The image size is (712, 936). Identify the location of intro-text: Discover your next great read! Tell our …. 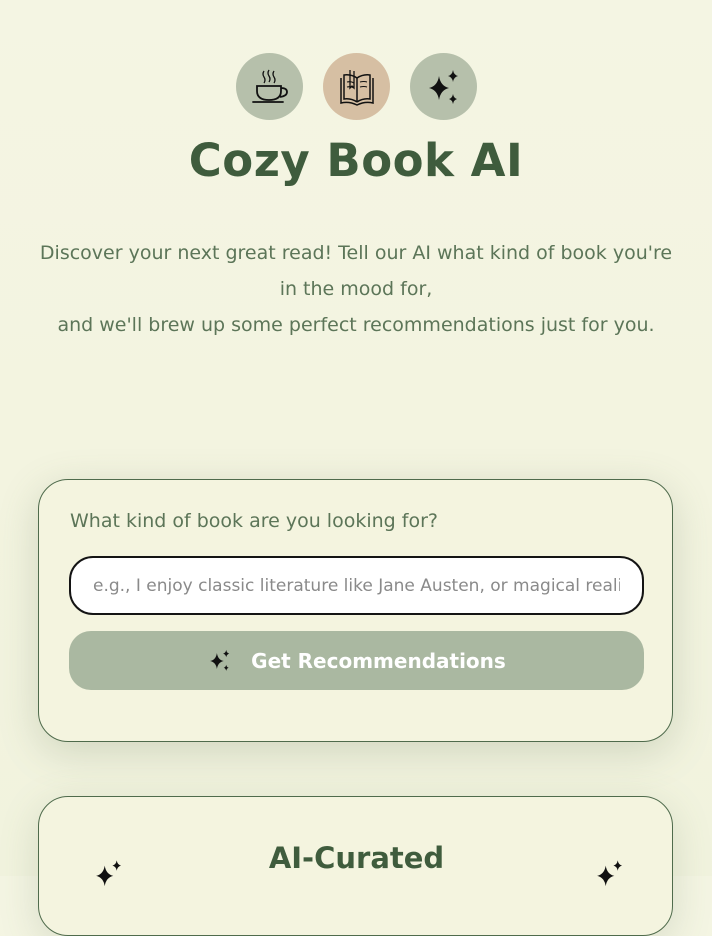
(356, 289).